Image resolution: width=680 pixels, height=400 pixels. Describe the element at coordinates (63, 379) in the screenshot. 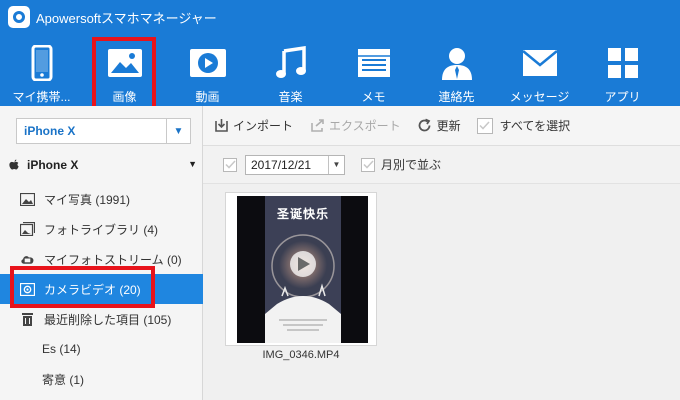

I see `sidebar-item-label: 寄意 (1)` at that location.